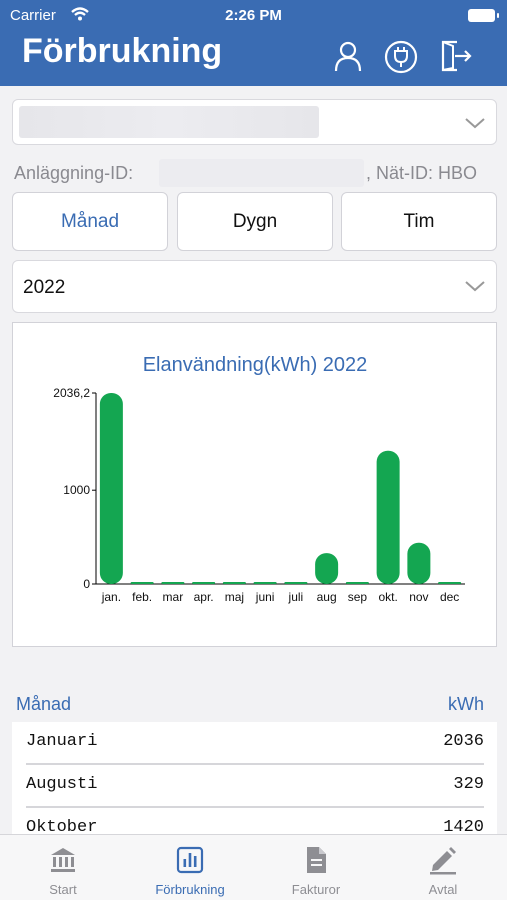 This screenshot has height=900, width=507. What do you see at coordinates (62, 826) in the screenshot?
I see `row-month: Oktober` at bounding box center [62, 826].